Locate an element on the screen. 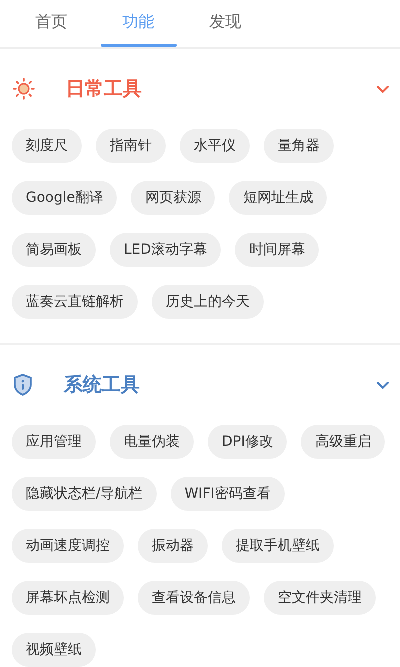  tool-chip: 水平仪 is located at coordinates (215, 146).